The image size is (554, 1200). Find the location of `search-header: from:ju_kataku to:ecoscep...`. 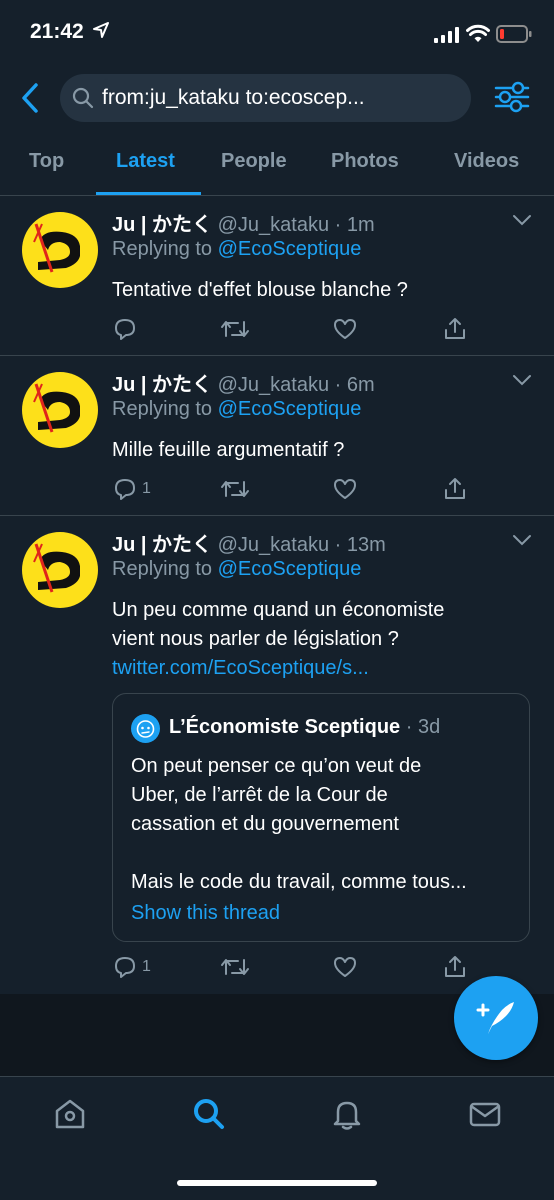

search-header: from:ju_kataku to:ecoscep... is located at coordinates (277, 99).